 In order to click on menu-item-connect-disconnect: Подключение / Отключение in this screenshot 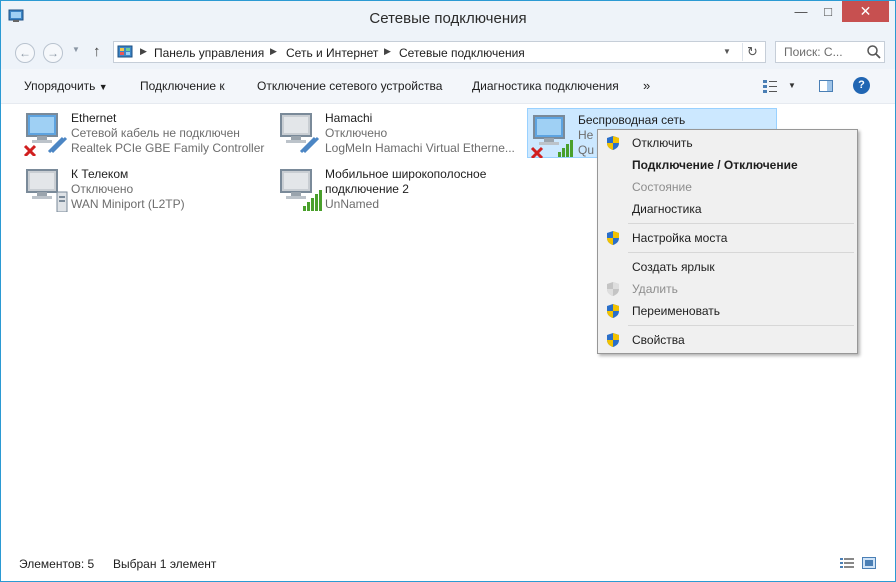, I will do `click(727, 165)`.